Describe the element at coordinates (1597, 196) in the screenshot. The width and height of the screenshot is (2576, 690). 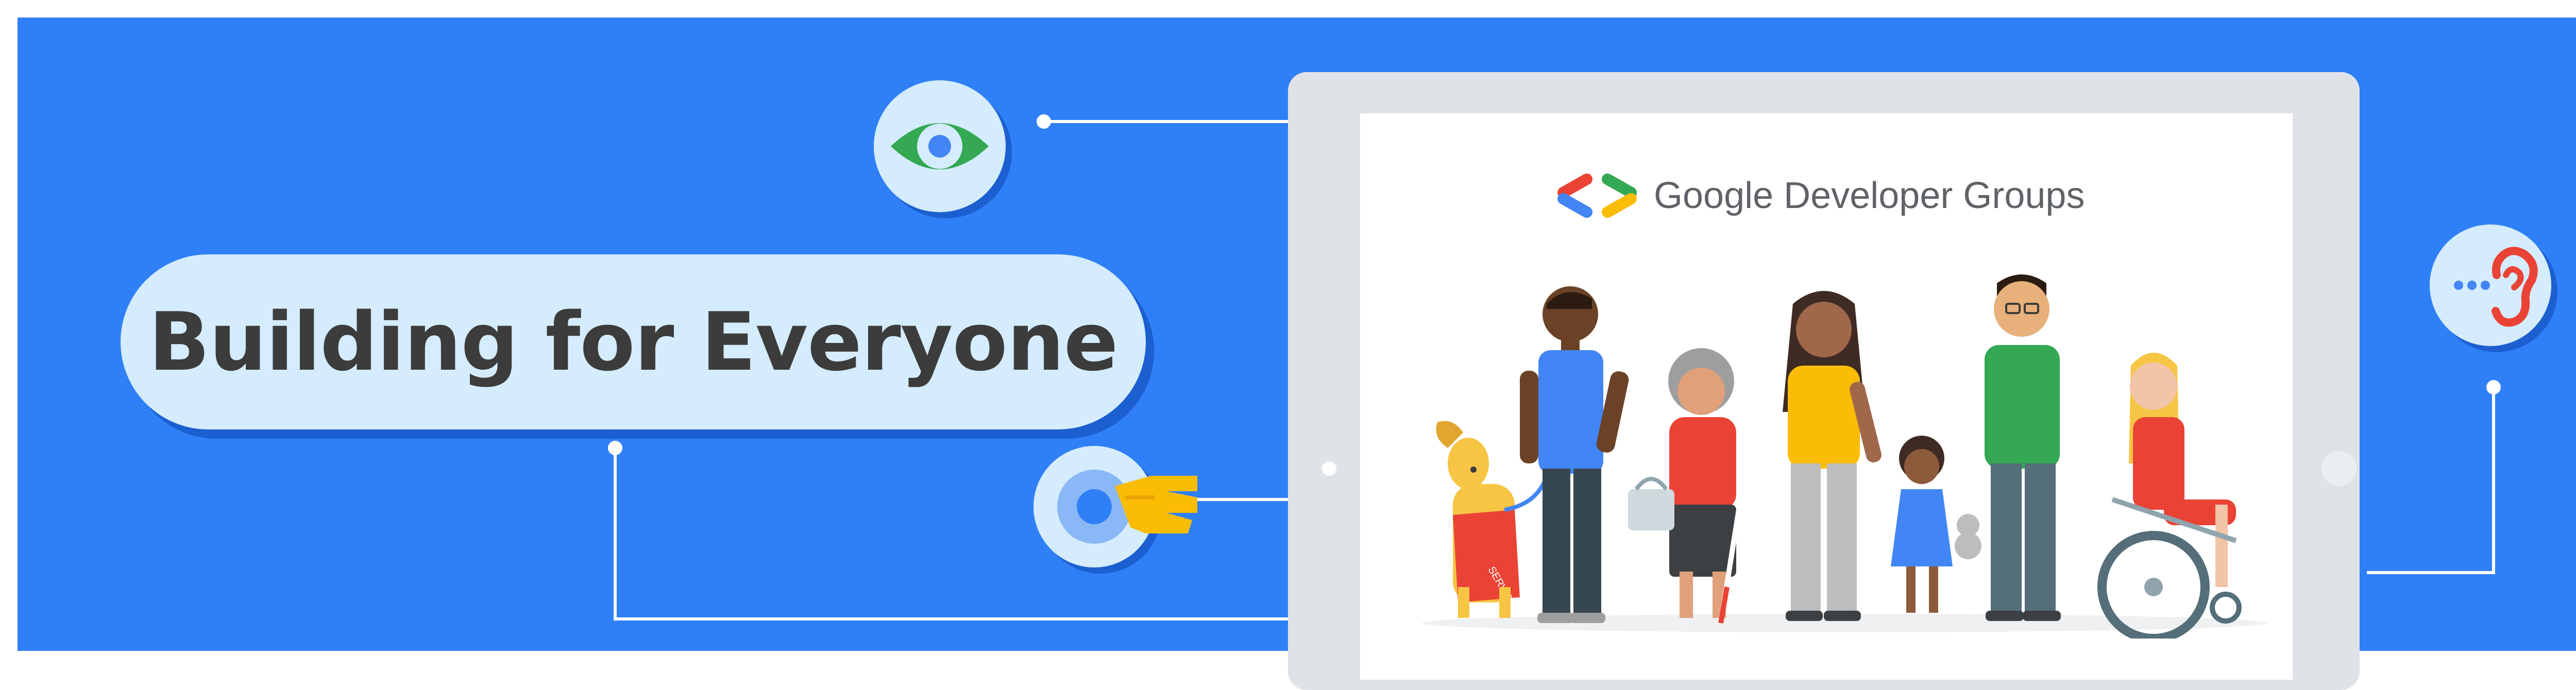
I see `gdg-logo-icon` at that location.